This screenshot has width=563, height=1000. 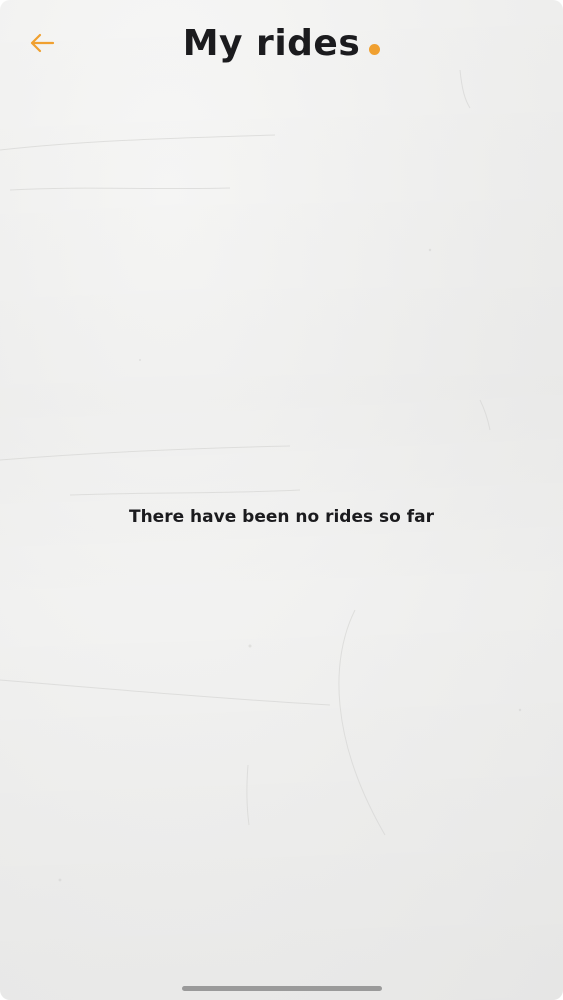 What do you see at coordinates (375, 49) in the screenshot?
I see `title-accent-dot` at bounding box center [375, 49].